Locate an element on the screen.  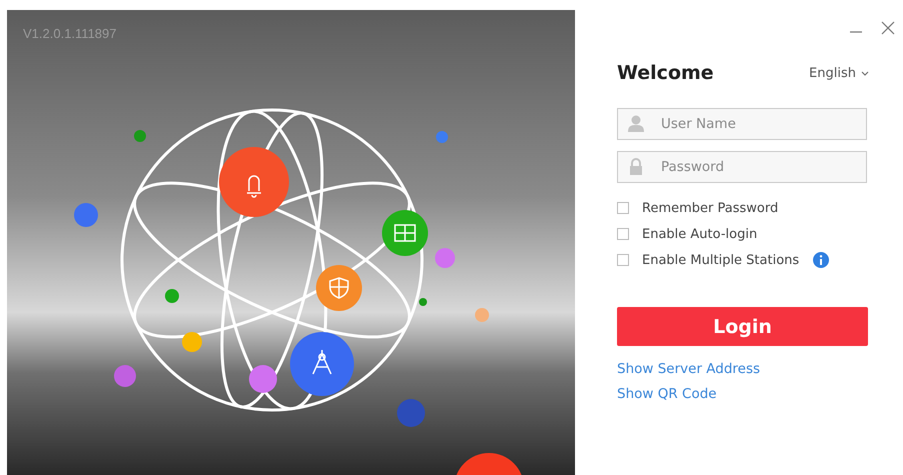
option-label: Remember Password is located at coordinates (710, 208).